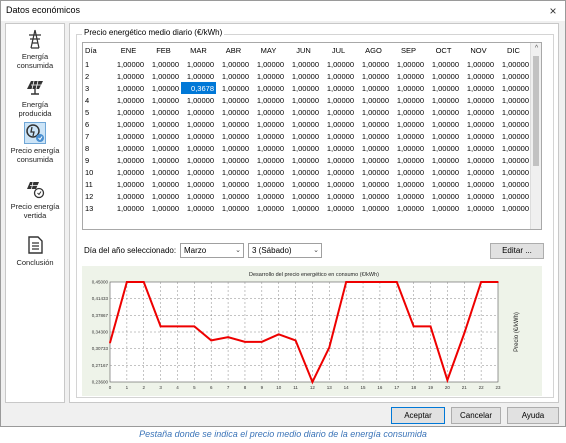 This screenshot has height=443, width=566. What do you see at coordinates (533, 415) in the screenshot?
I see `help-button: Ayuda` at bounding box center [533, 415].